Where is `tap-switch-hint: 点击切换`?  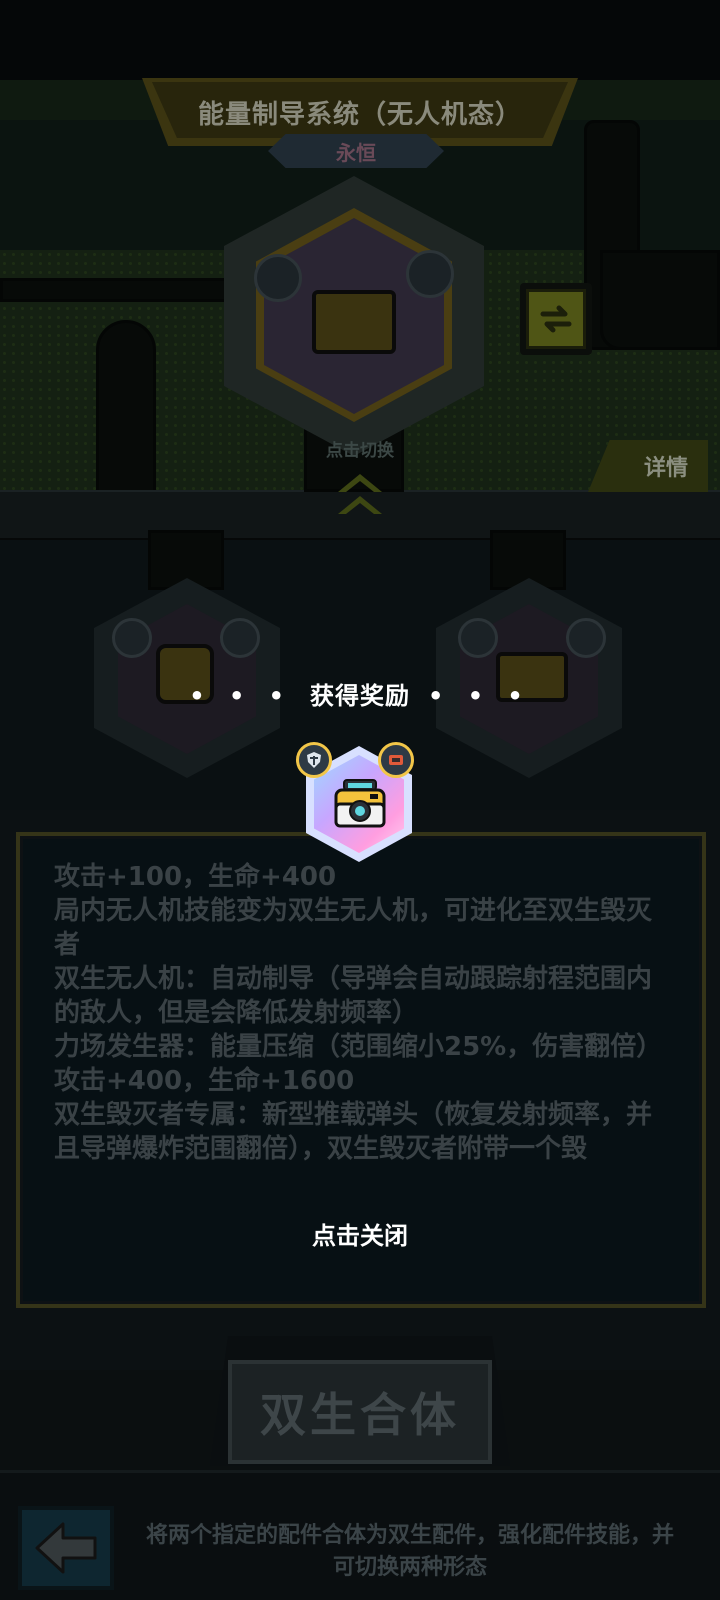 tap-switch-hint: 点击切换 is located at coordinates (360, 451).